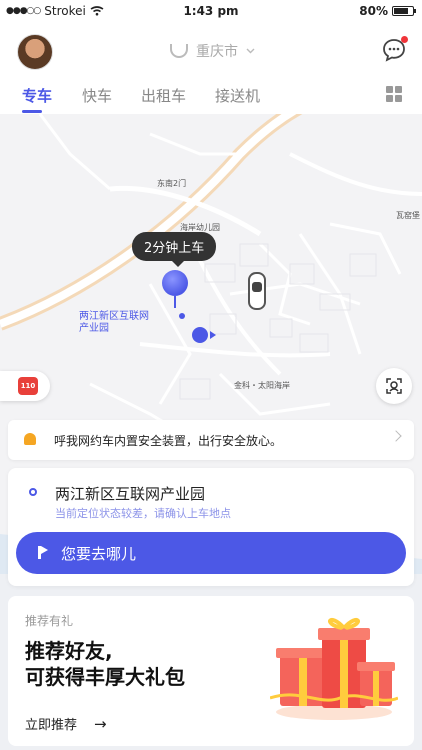 The image size is (422, 750). I want to click on notification-dot, so click(404, 39).